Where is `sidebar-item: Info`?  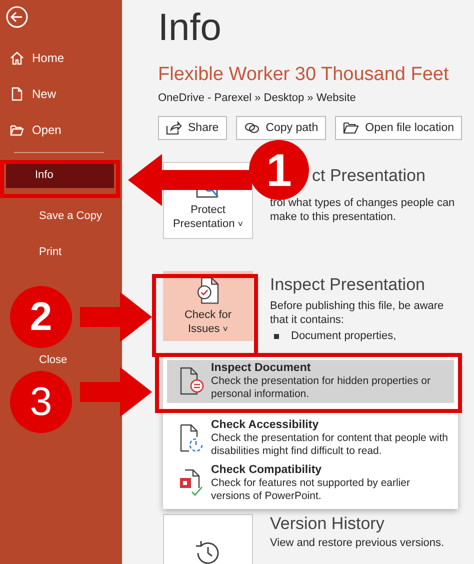
sidebar-item: Info is located at coordinates (60, 175).